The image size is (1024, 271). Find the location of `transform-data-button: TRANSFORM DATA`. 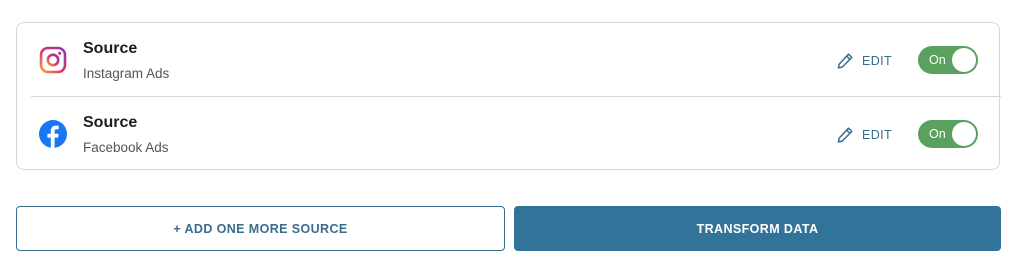

transform-data-button: TRANSFORM DATA is located at coordinates (757, 228).